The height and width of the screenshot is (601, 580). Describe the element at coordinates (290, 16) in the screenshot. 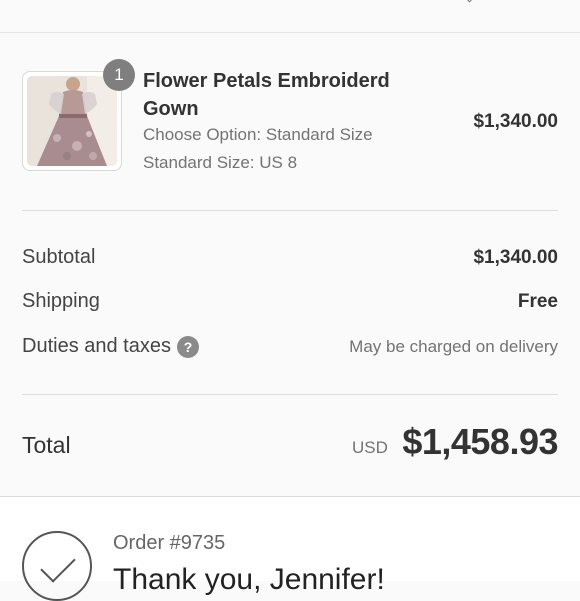

I see `order-summary-toggle-bar` at that location.